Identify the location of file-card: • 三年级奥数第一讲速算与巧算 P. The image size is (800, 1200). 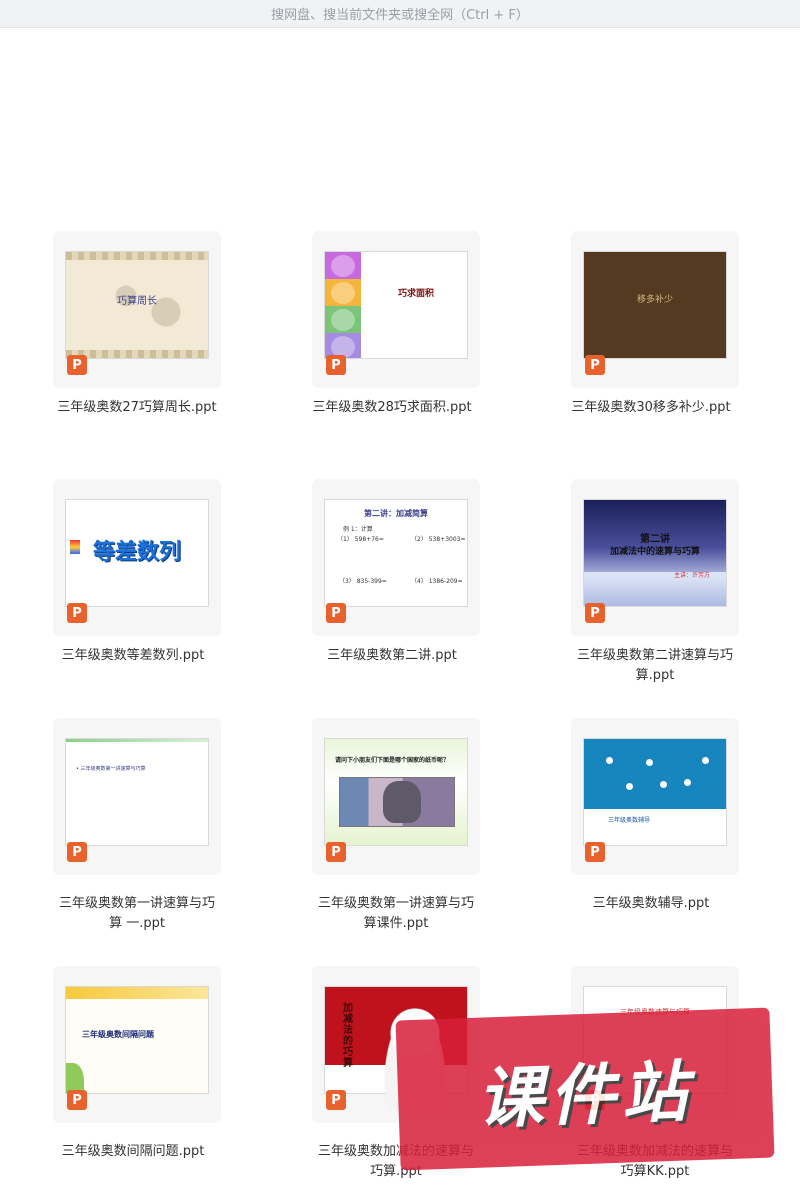
(137, 796).